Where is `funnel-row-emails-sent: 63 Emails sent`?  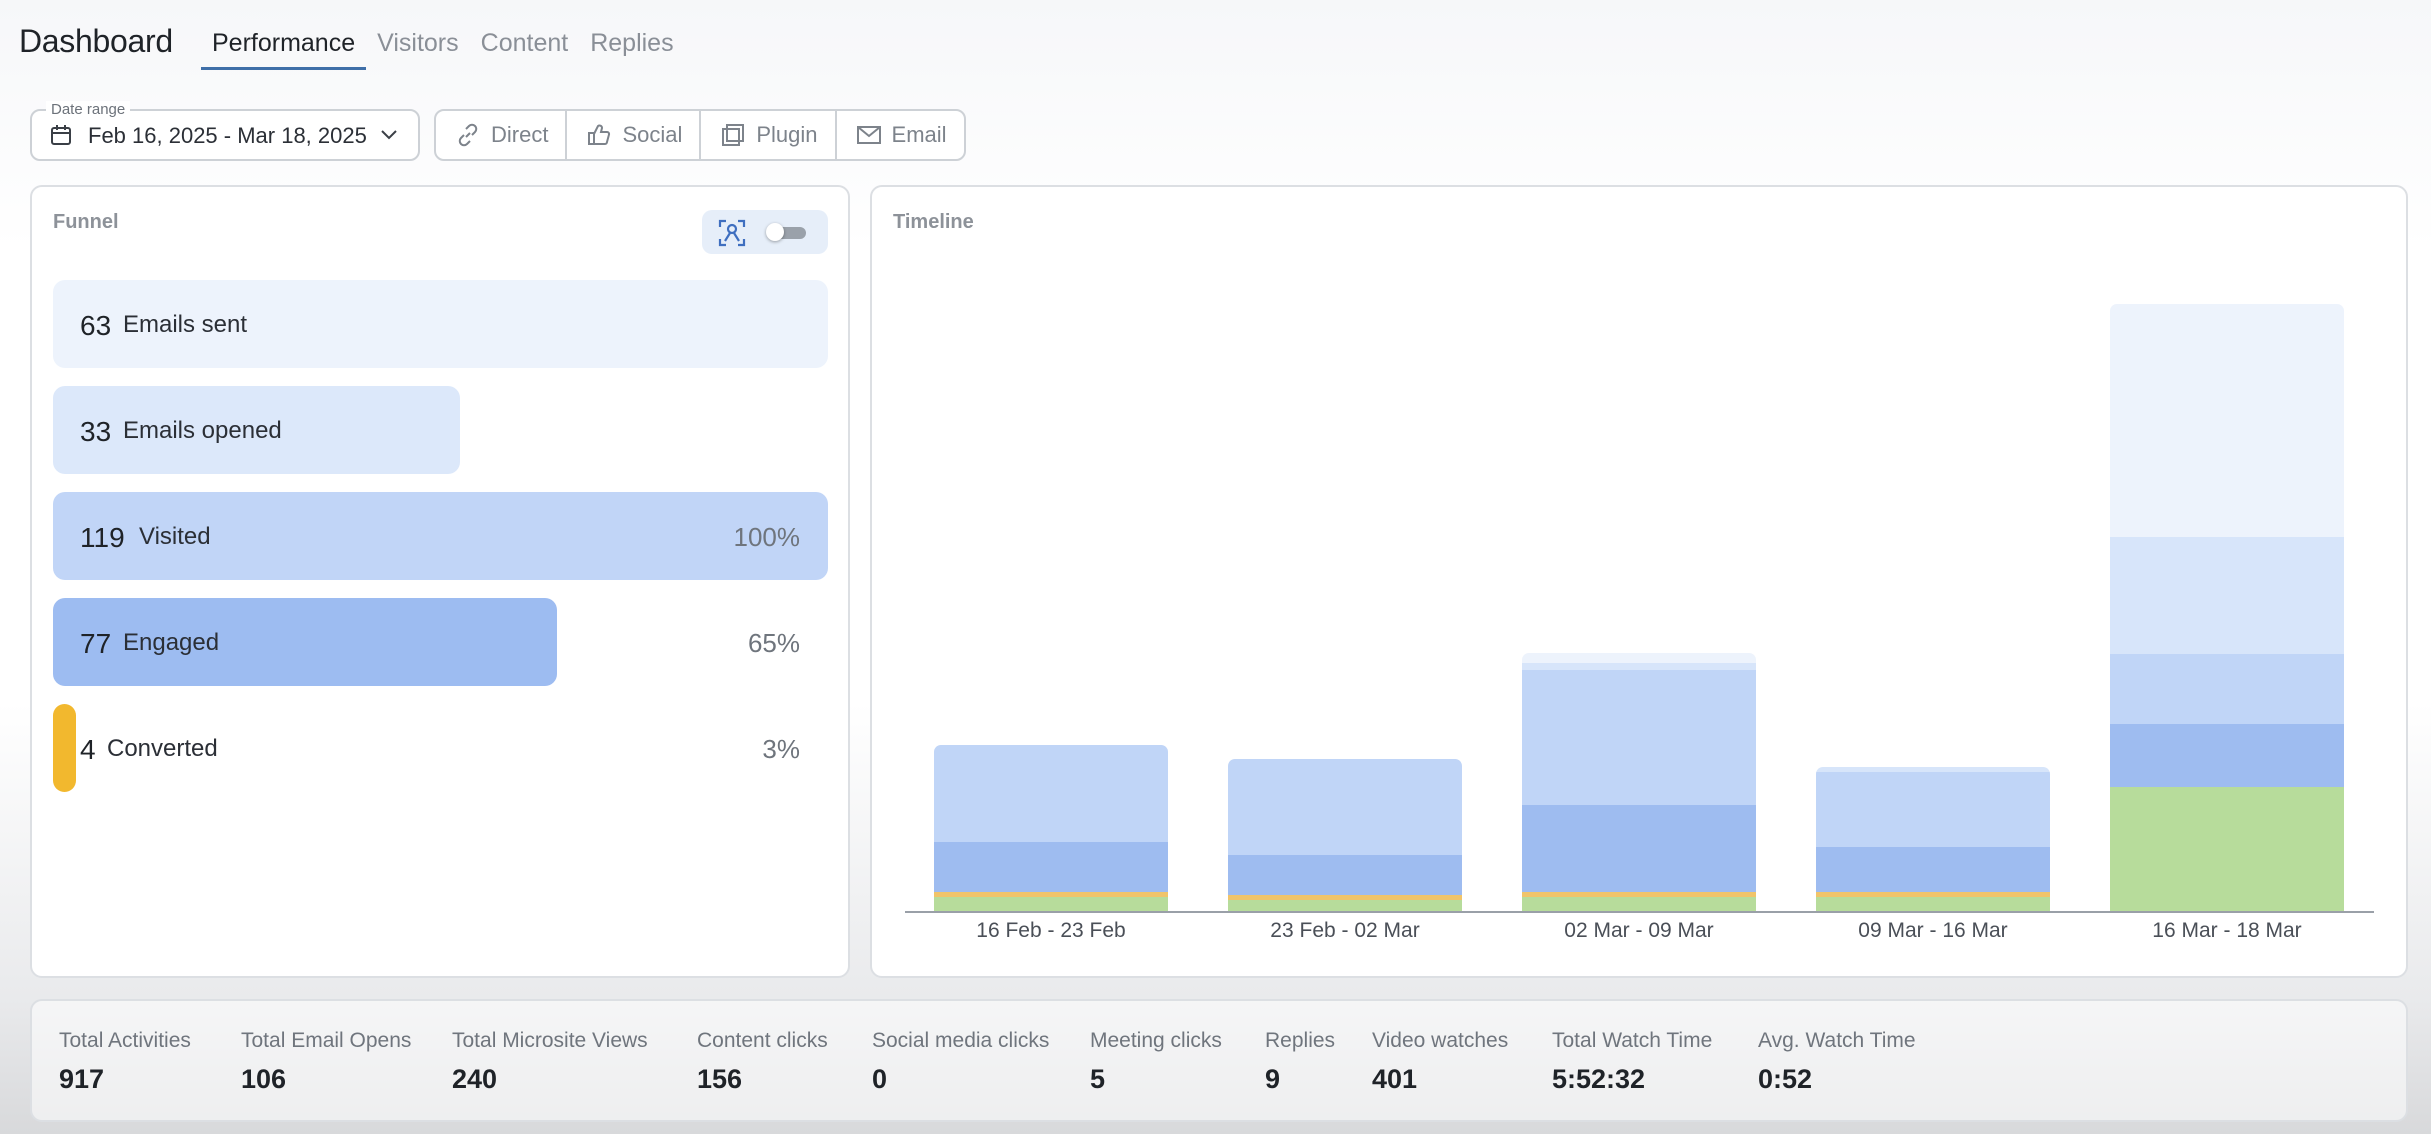 funnel-row-emails-sent: 63 Emails sent is located at coordinates (440, 324).